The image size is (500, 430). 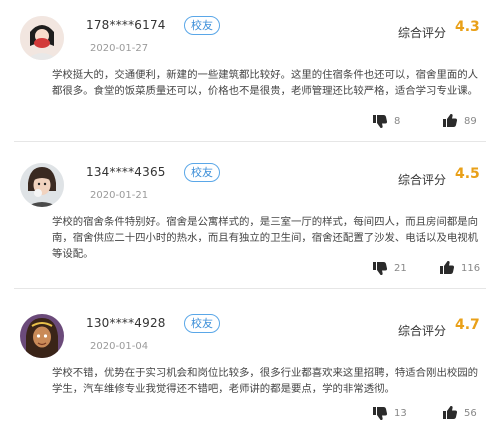 I want to click on user-name: 178****6174, so click(x=126, y=25).